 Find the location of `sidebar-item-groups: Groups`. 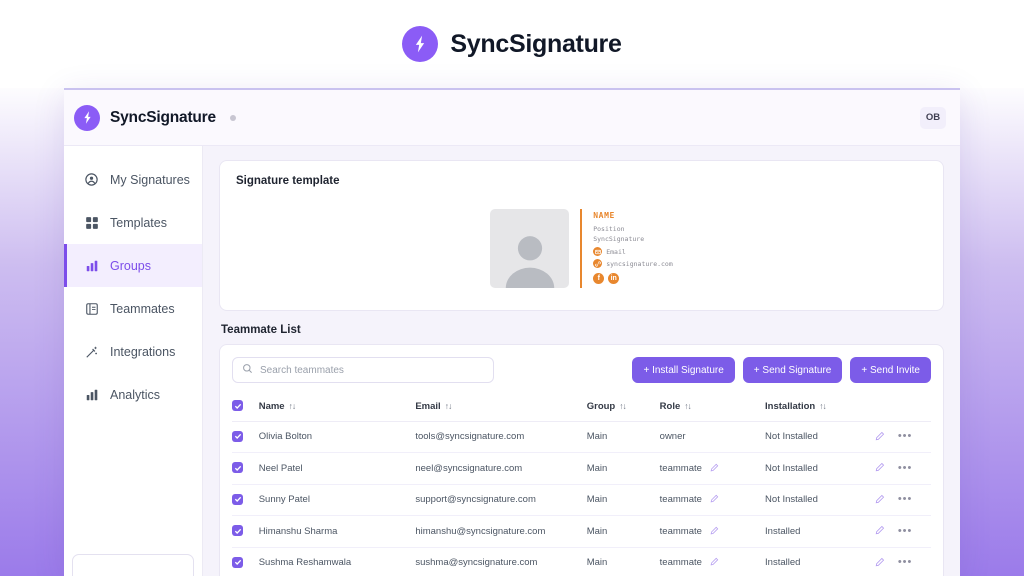

sidebar-item-groups: Groups is located at coordinates (133, 265).